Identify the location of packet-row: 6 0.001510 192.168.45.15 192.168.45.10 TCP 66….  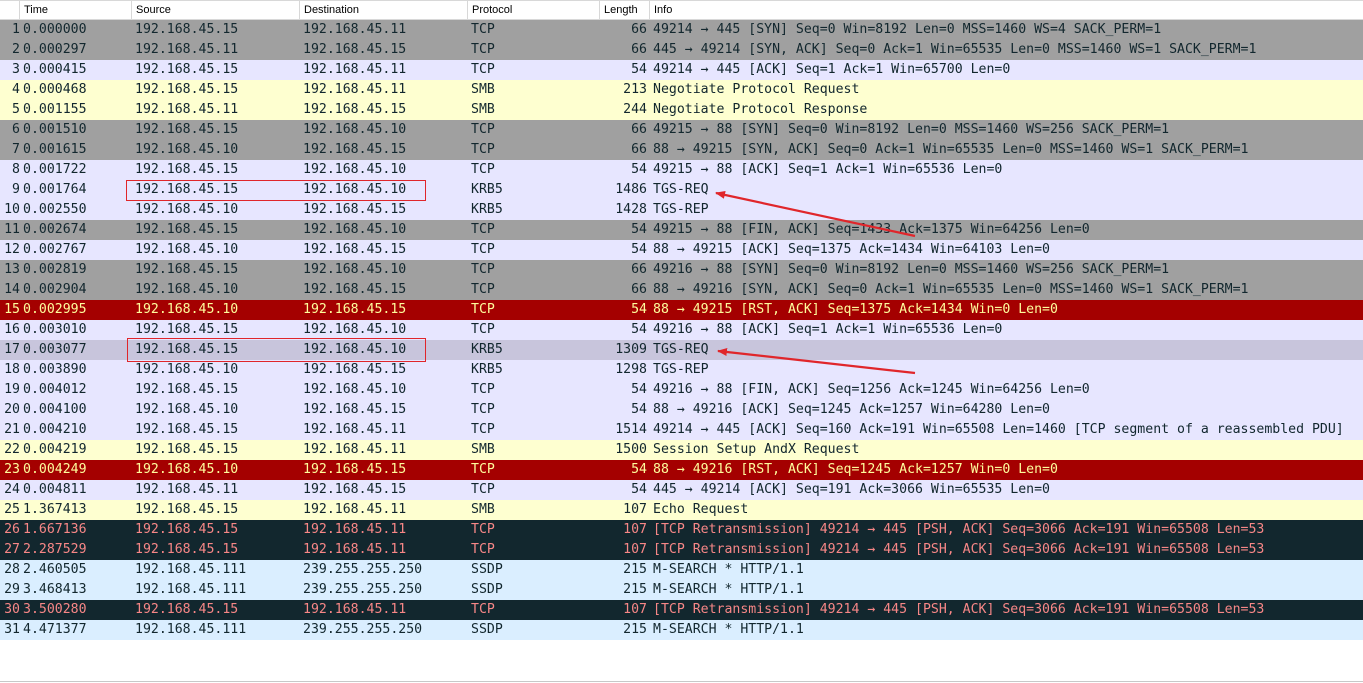
(681, 130).